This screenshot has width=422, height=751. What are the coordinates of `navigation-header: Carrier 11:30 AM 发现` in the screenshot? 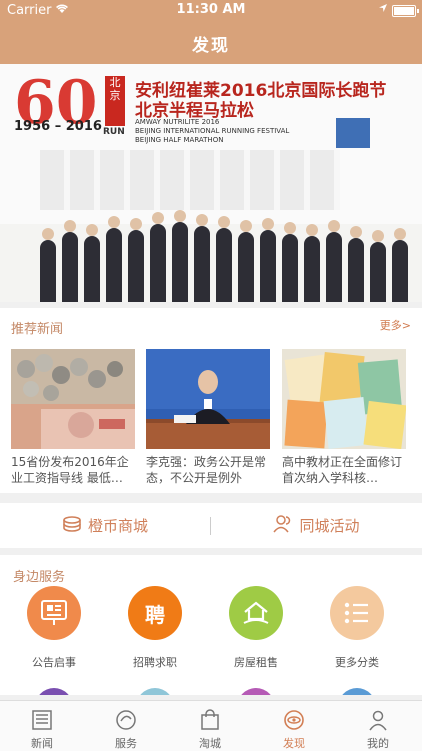 It's located at (211, 32).